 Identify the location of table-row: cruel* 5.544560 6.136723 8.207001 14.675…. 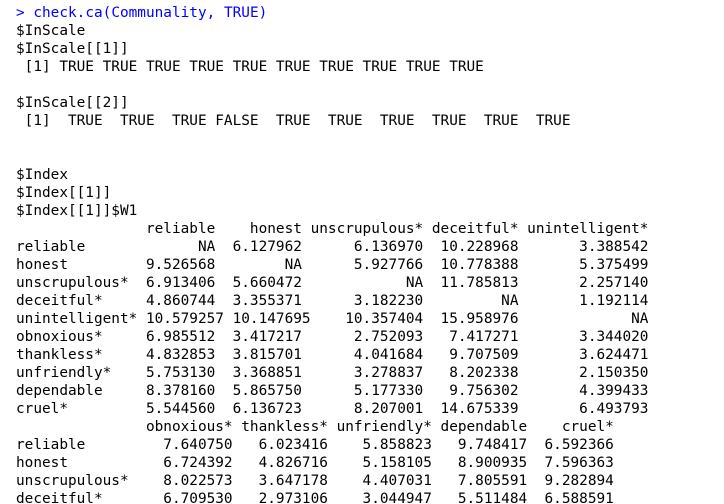
(332, 409).